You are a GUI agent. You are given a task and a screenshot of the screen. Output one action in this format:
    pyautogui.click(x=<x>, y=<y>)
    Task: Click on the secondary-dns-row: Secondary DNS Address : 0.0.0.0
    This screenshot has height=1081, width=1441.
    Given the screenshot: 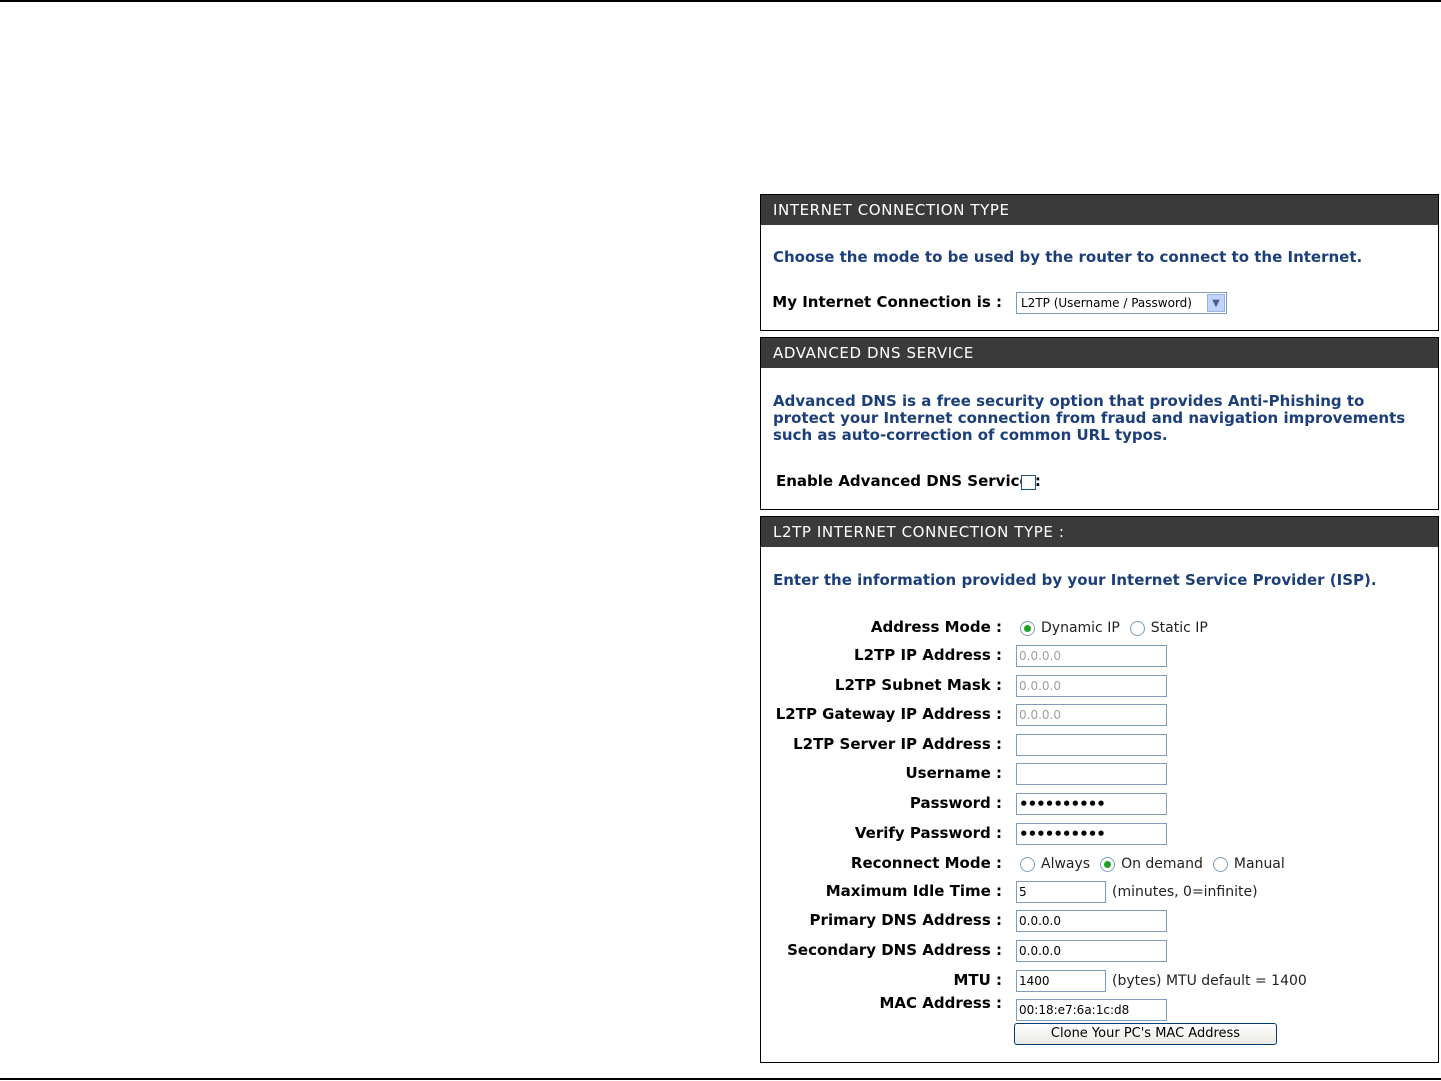 What is the action you would take?
    pyautogui.click(x=1099, y=951)
    